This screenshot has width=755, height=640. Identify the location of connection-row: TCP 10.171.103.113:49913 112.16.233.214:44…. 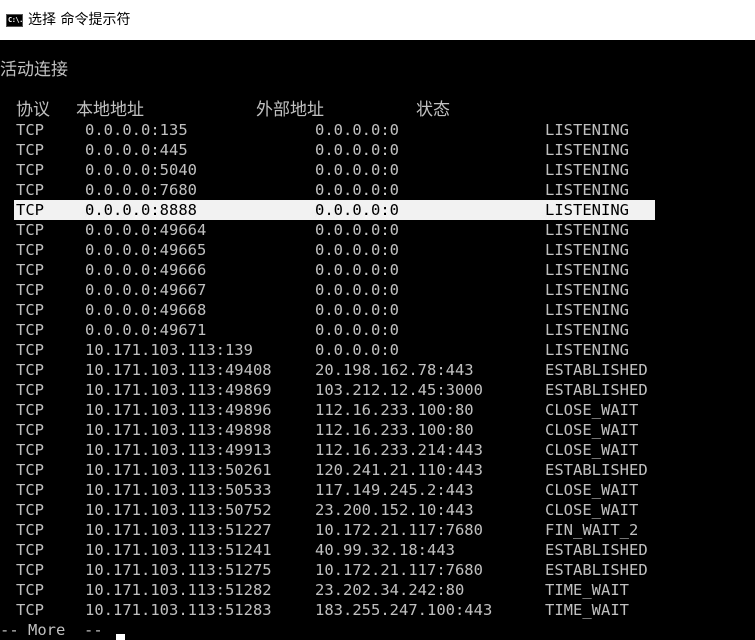
(377, 450).